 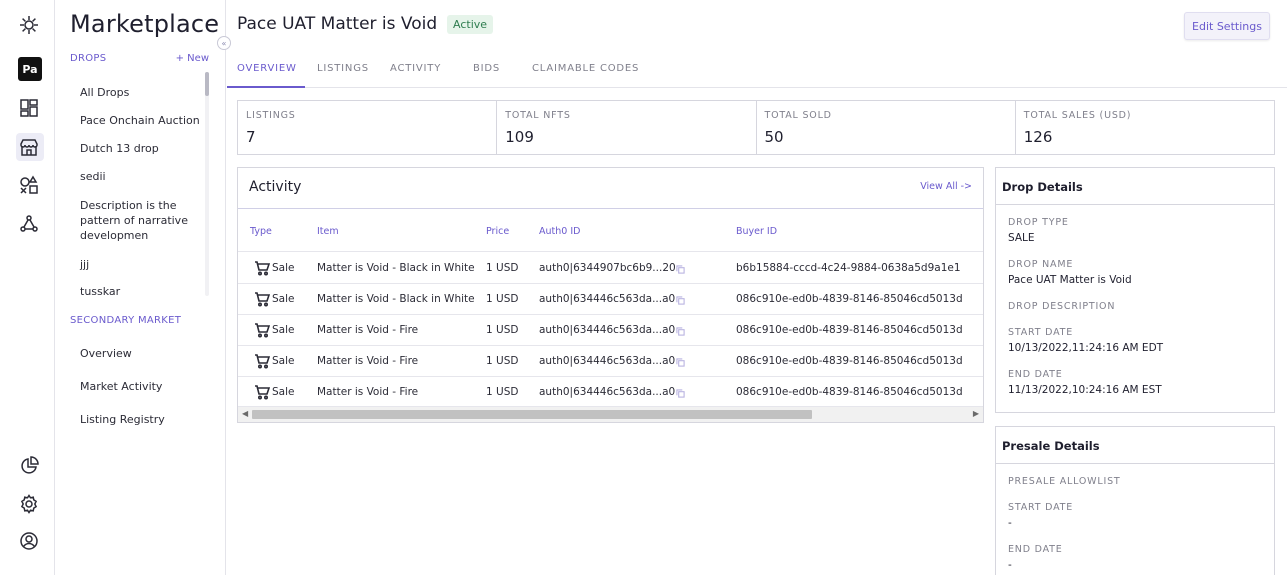 I want to click on sidebar-item-all-drops: All Drops, so click(x=140, y=92).